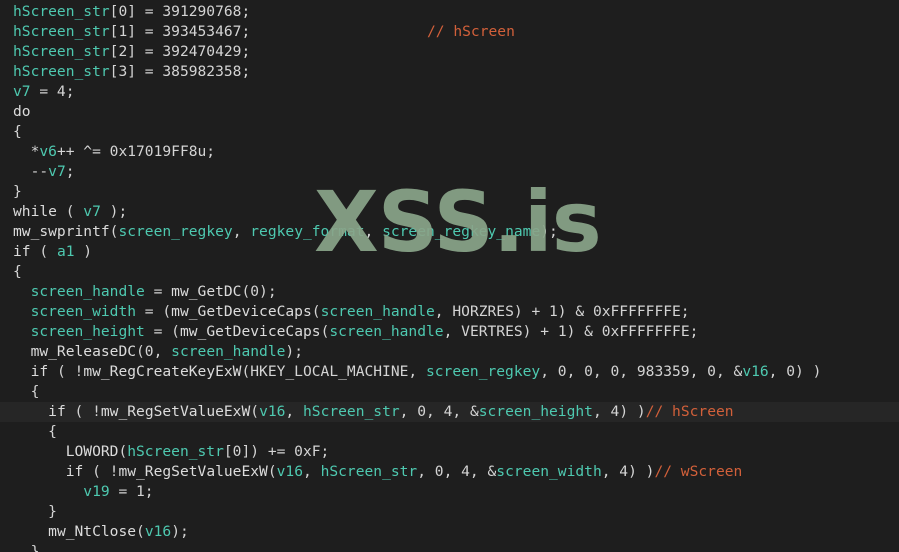  What do you see at coordinates (83, 411) in the screenshot?
I see `code-token: ( !` at bounding box center [83, 411].